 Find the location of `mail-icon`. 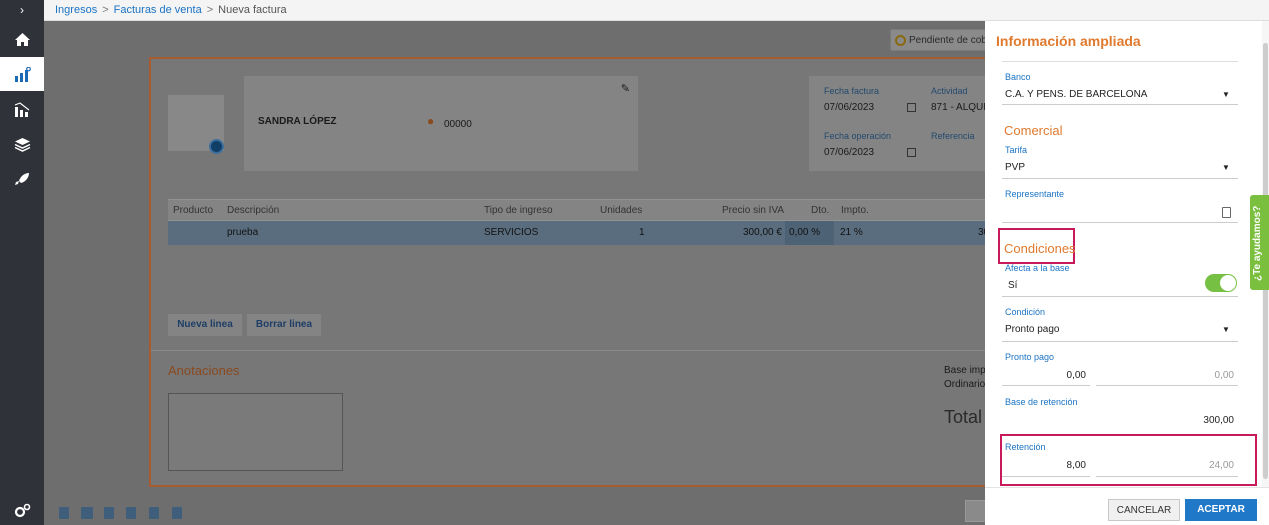

mail-icon is located at coordinates (87, 513).